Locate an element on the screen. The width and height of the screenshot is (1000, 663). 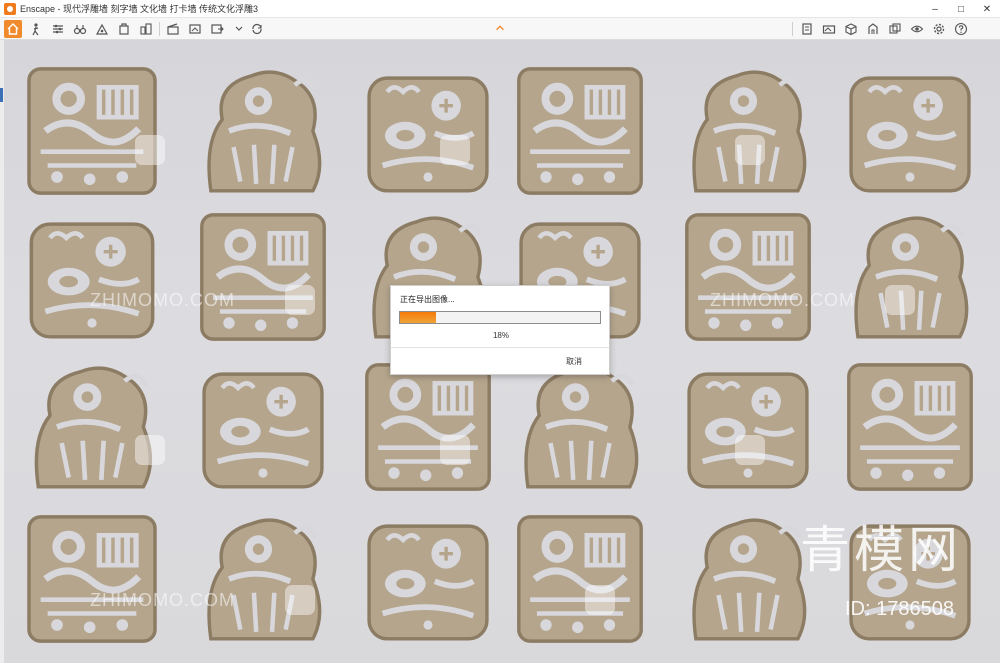
settings-sliders-icon is located at coordinates (58, 29).